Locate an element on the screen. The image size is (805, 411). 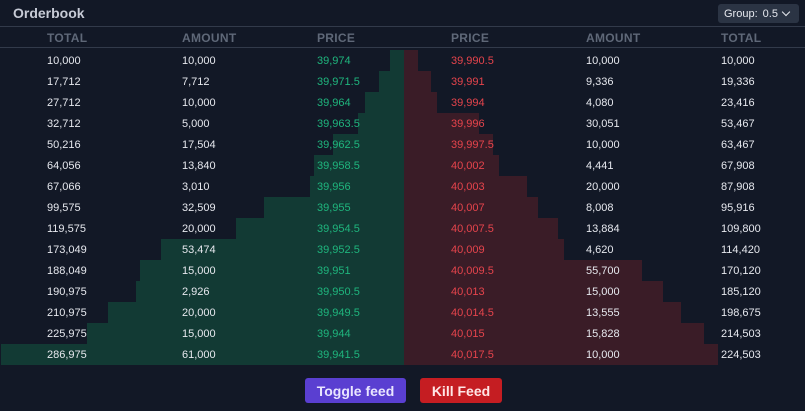
ask-total: 19,336 is located at coordinates (738, 82).